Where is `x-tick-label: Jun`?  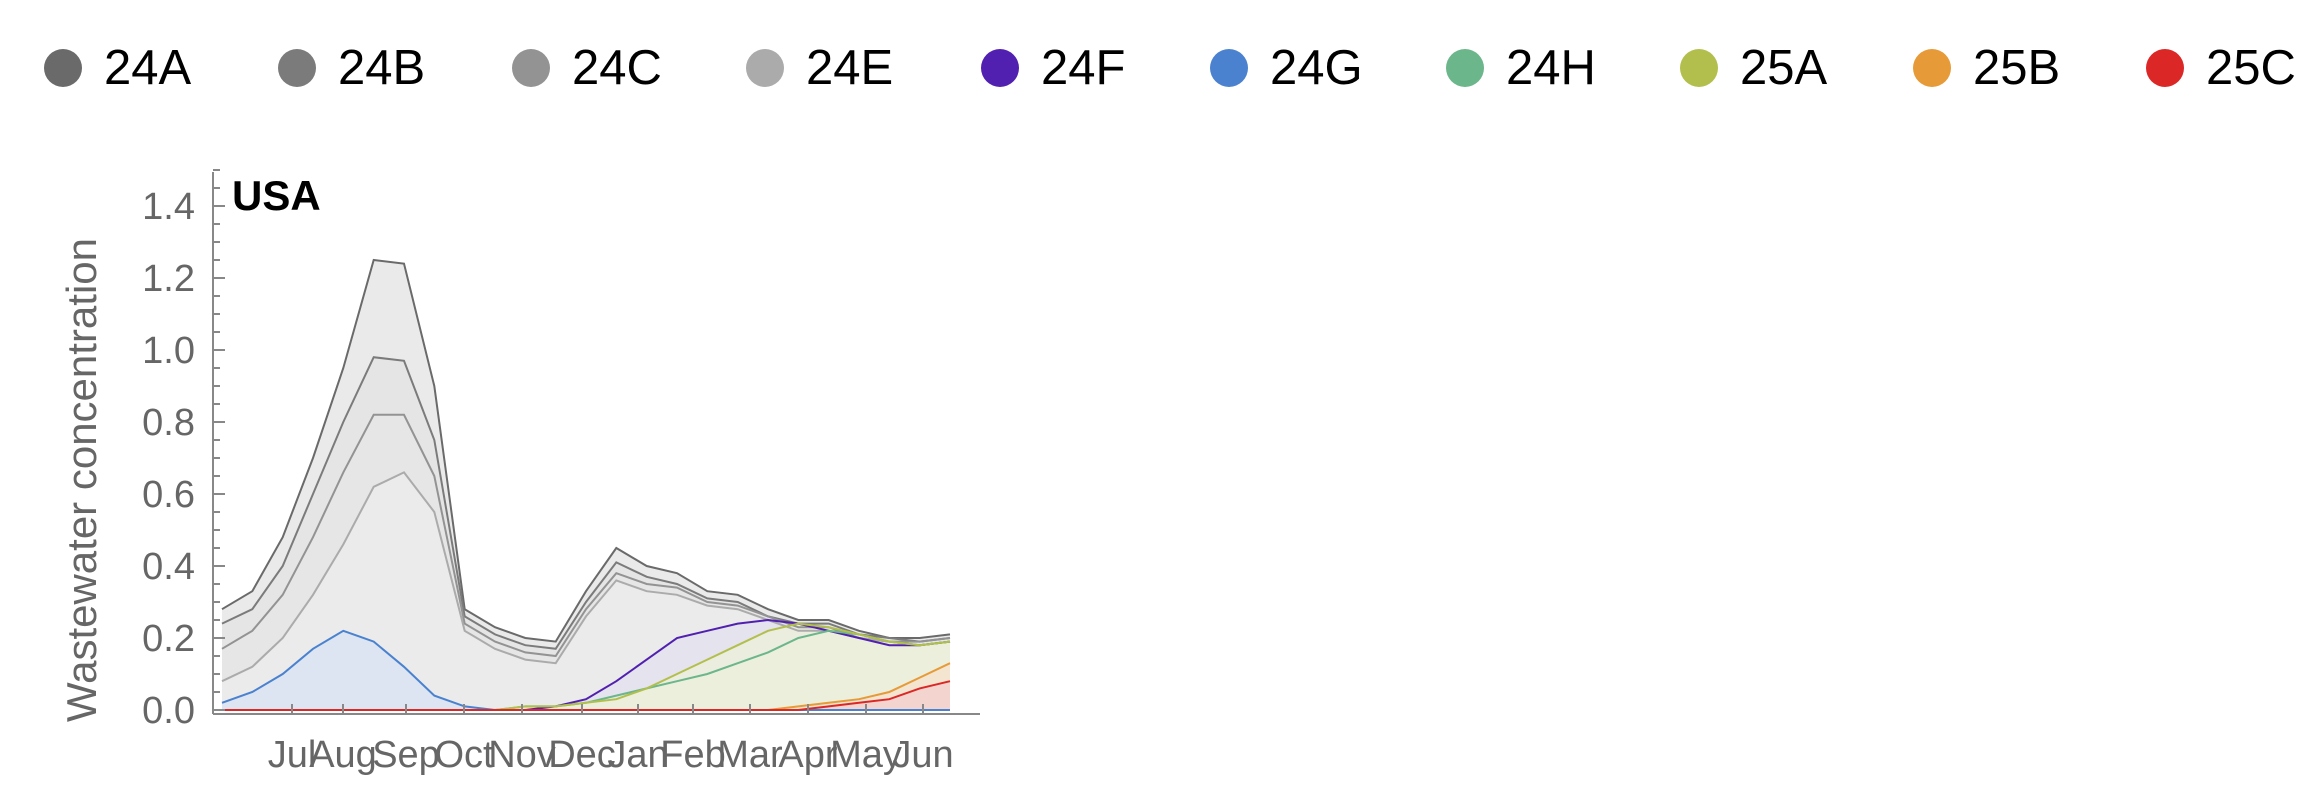 x-tick-label: Jun is located at coordinates (922, 755).